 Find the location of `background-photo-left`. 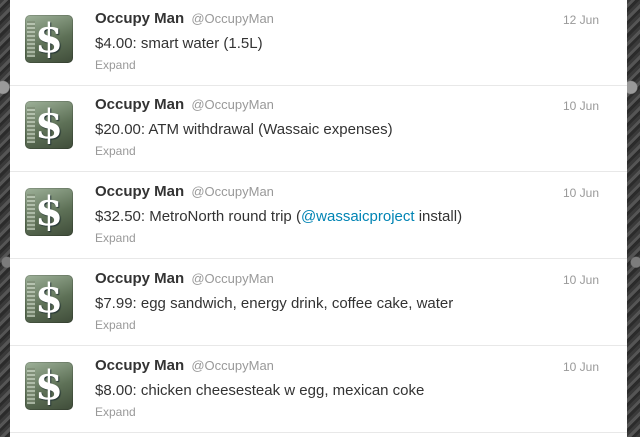

background-photo-left is located at coordinates (5, 218).